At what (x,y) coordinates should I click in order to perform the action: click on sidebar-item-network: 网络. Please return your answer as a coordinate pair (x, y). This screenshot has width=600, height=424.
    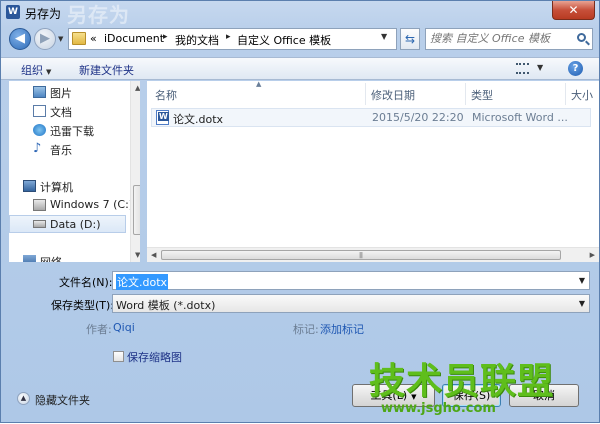
    Looking at the image, I should click on (67, 257).